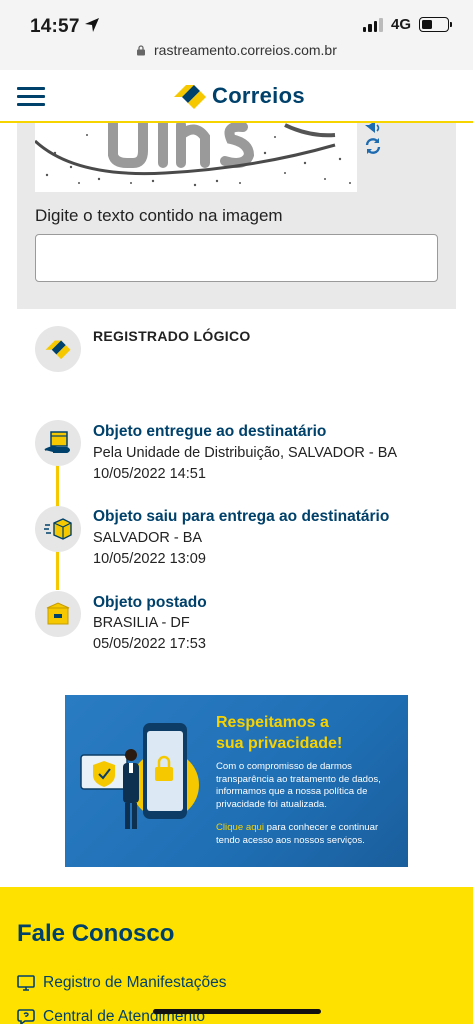 This screenshot has height=1024, width=473. I want to click on speaker-icon, so click(373, 129).